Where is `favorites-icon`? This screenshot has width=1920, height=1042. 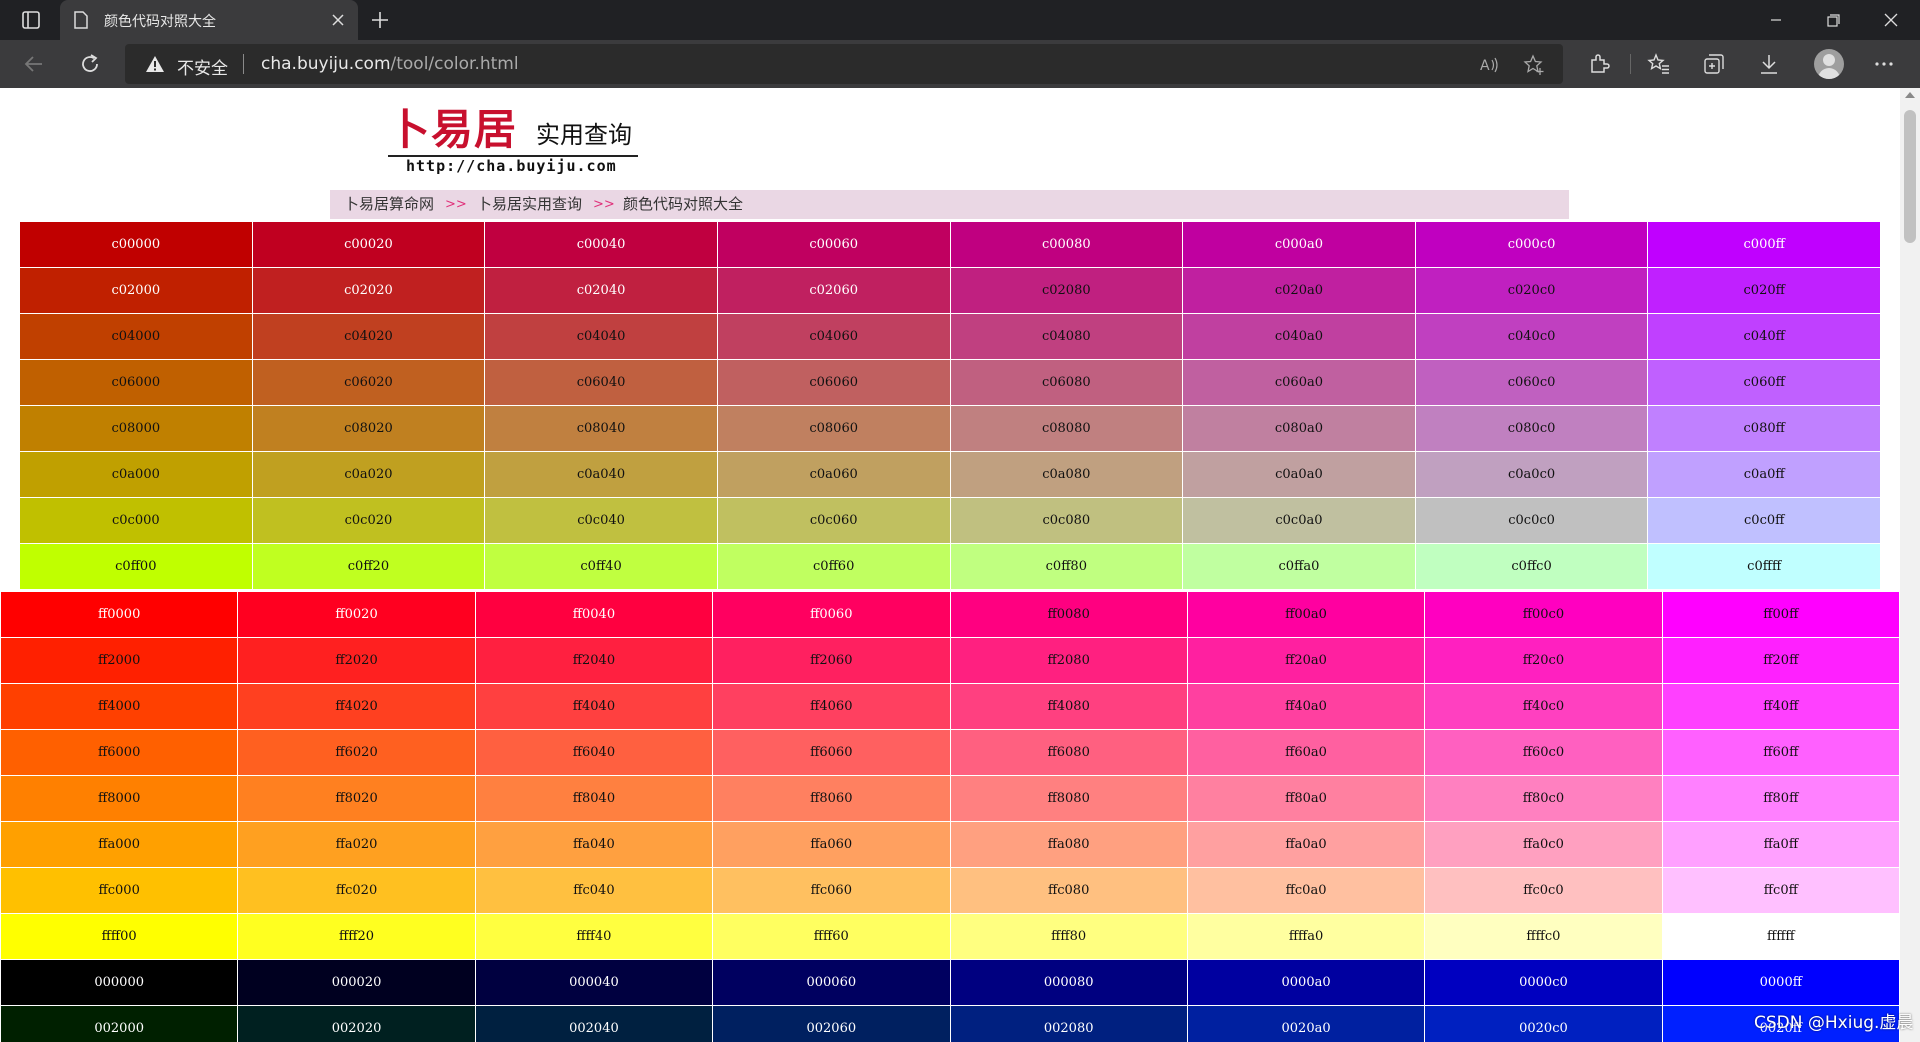
favorites-icon is located at coordinates (1659, 64).